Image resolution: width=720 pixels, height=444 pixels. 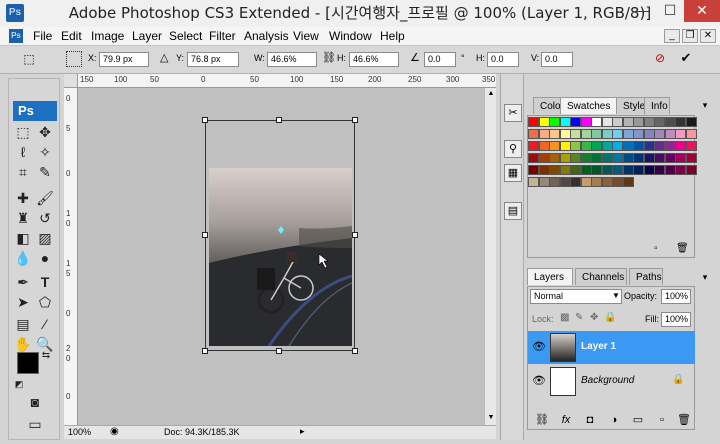 What do you see at coordinates (23, 198) in the screenshot?
I see `healing-brush-icon: ✚` at bounding box center [23, 198].